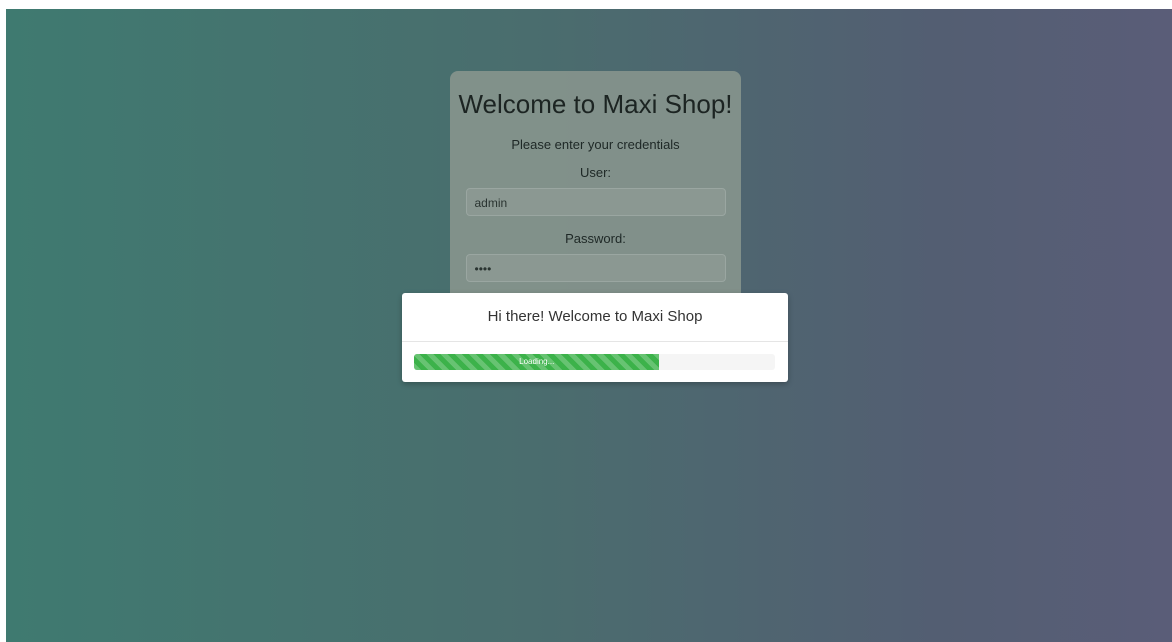 The width and height of the screenshot is (1172, 642). I want to click on modal-title: Hi there! Welcome to Maxi Shop, so click(595, 317).